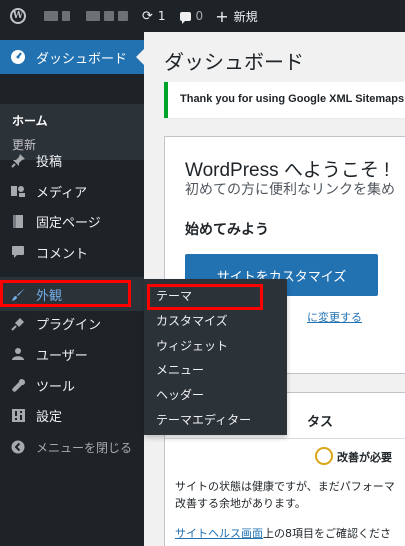  I want to click on collapse-arrow-icon, so click(18, 447).